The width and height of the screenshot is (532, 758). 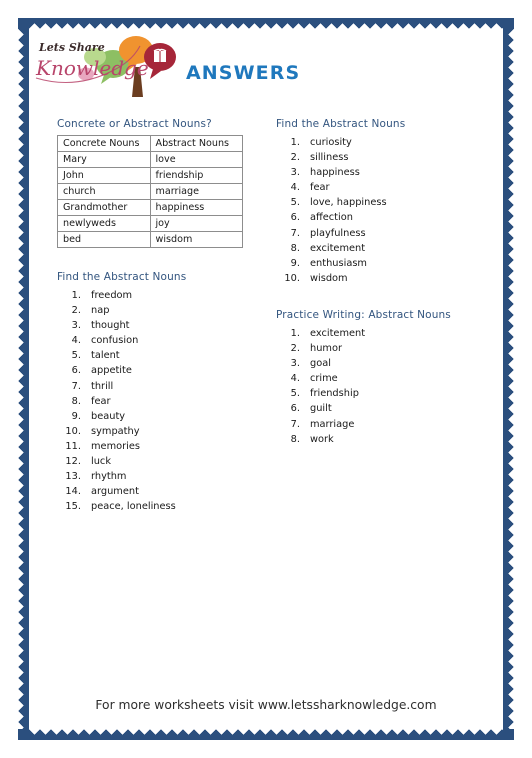 I want to click on list-item-label: playfulness, so click(x=338, y=233).